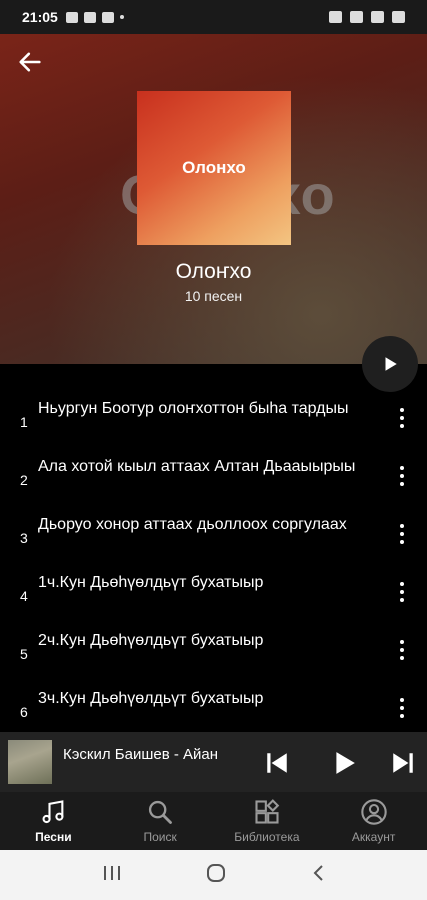 The height and width of the screenshot is (900, 427). What do you see at coordinates (107, 17) in the screenshot?
I see `play-store-icon` at bounding box center [107, 17].